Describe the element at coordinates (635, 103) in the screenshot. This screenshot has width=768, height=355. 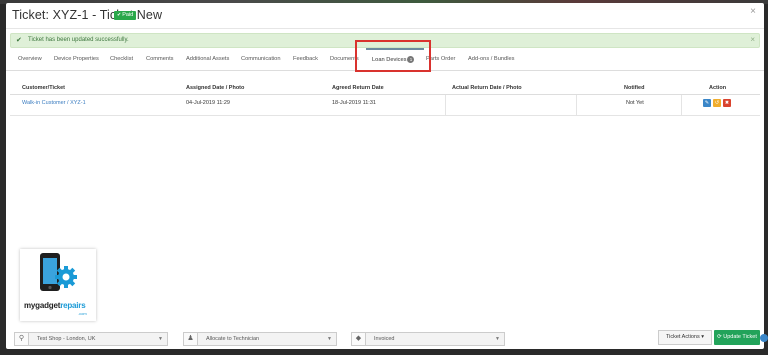
I see `notified-cell: Not Yet` at that location.